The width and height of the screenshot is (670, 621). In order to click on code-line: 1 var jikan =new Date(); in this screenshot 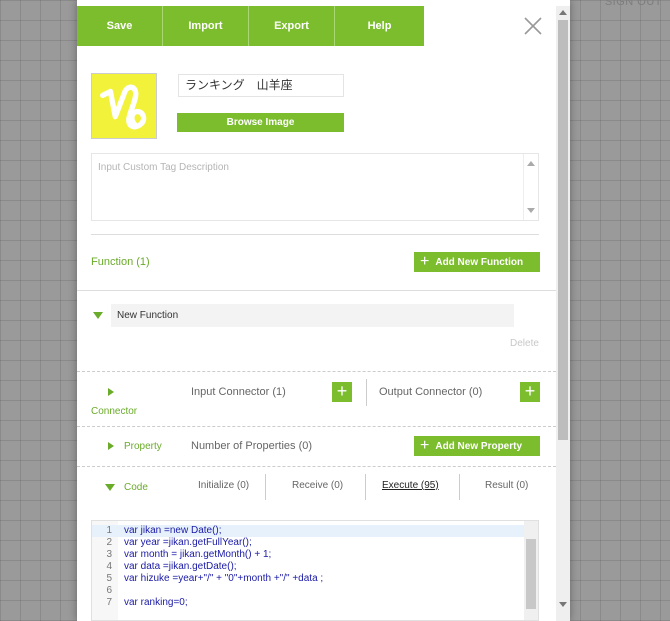, I will do `click(308, 531)`.